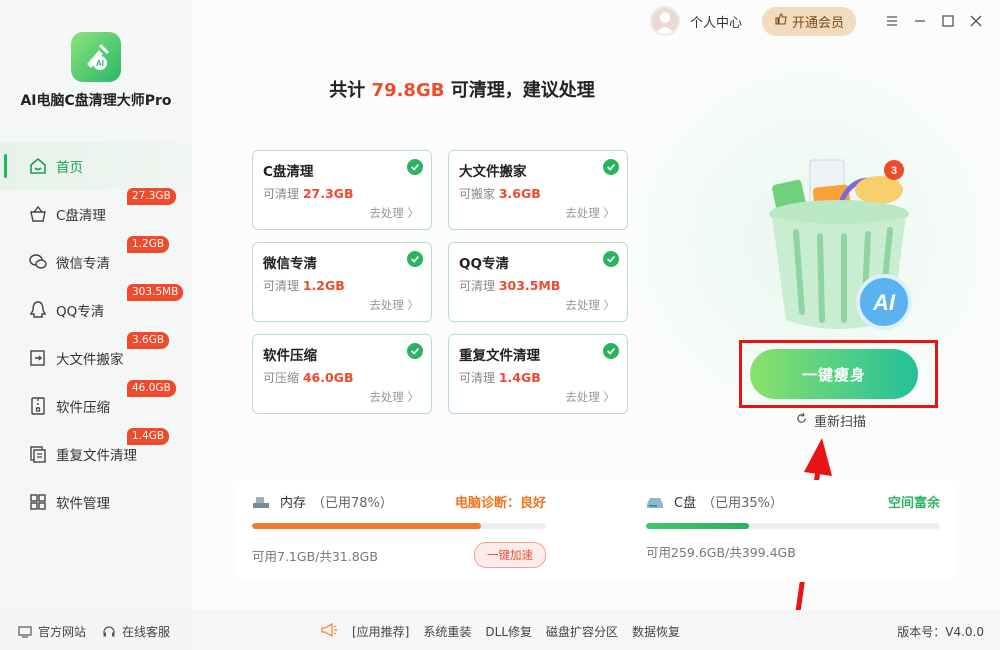  What do you see at coordinates (80, 312) in the screenshot?
I see `sidebar-item-label: QQ专清` at bounding box center [80, 312].